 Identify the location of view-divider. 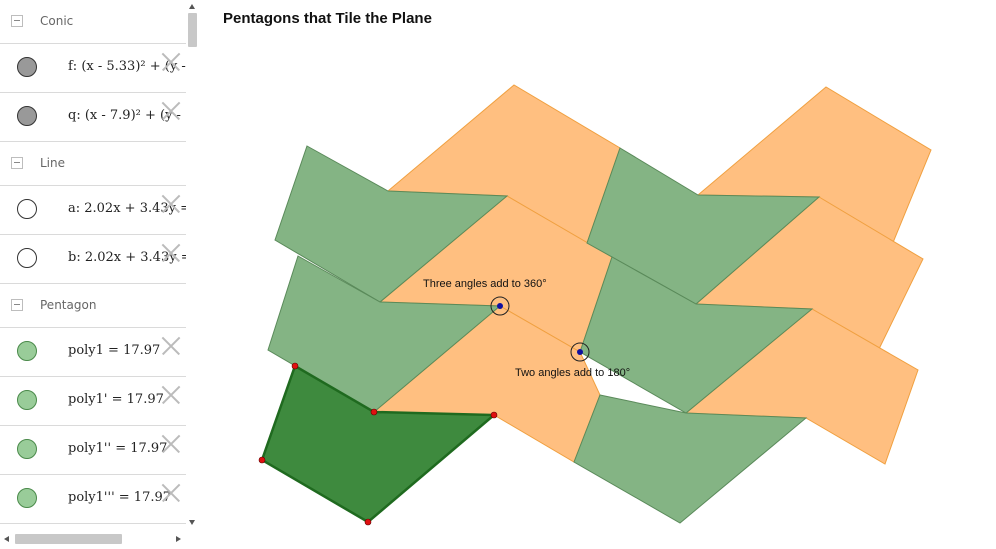
(203, 274).